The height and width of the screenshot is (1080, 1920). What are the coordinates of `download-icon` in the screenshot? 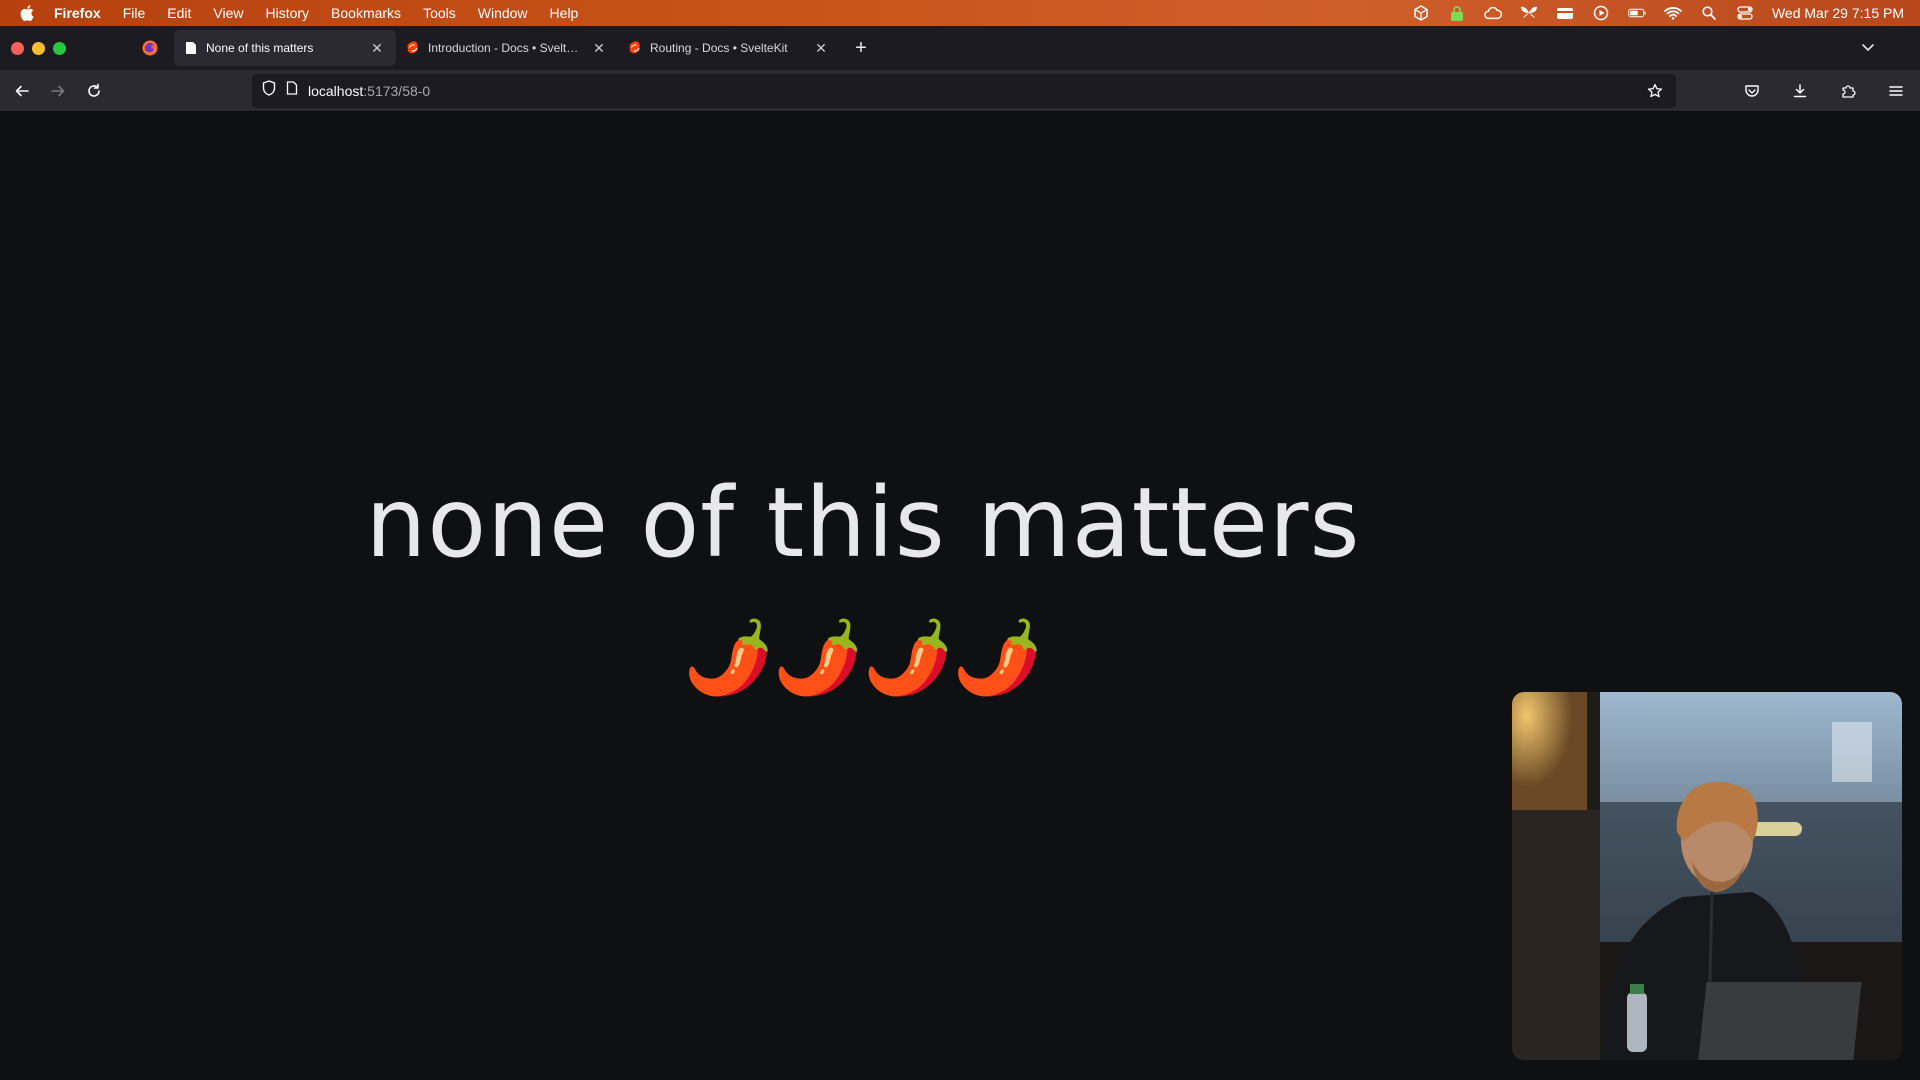 It's located at (1800, 90).